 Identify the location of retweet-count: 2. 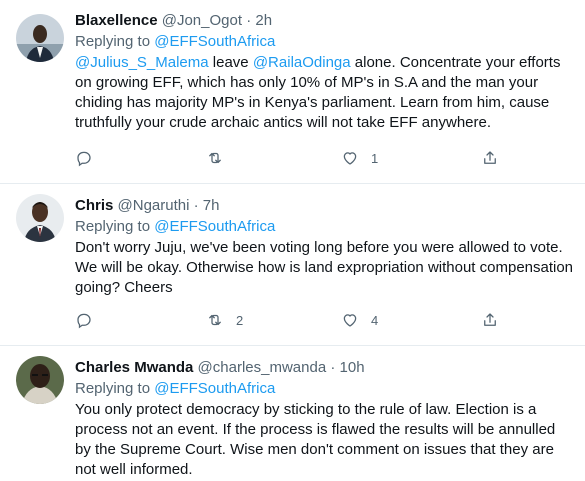
(240, 320).